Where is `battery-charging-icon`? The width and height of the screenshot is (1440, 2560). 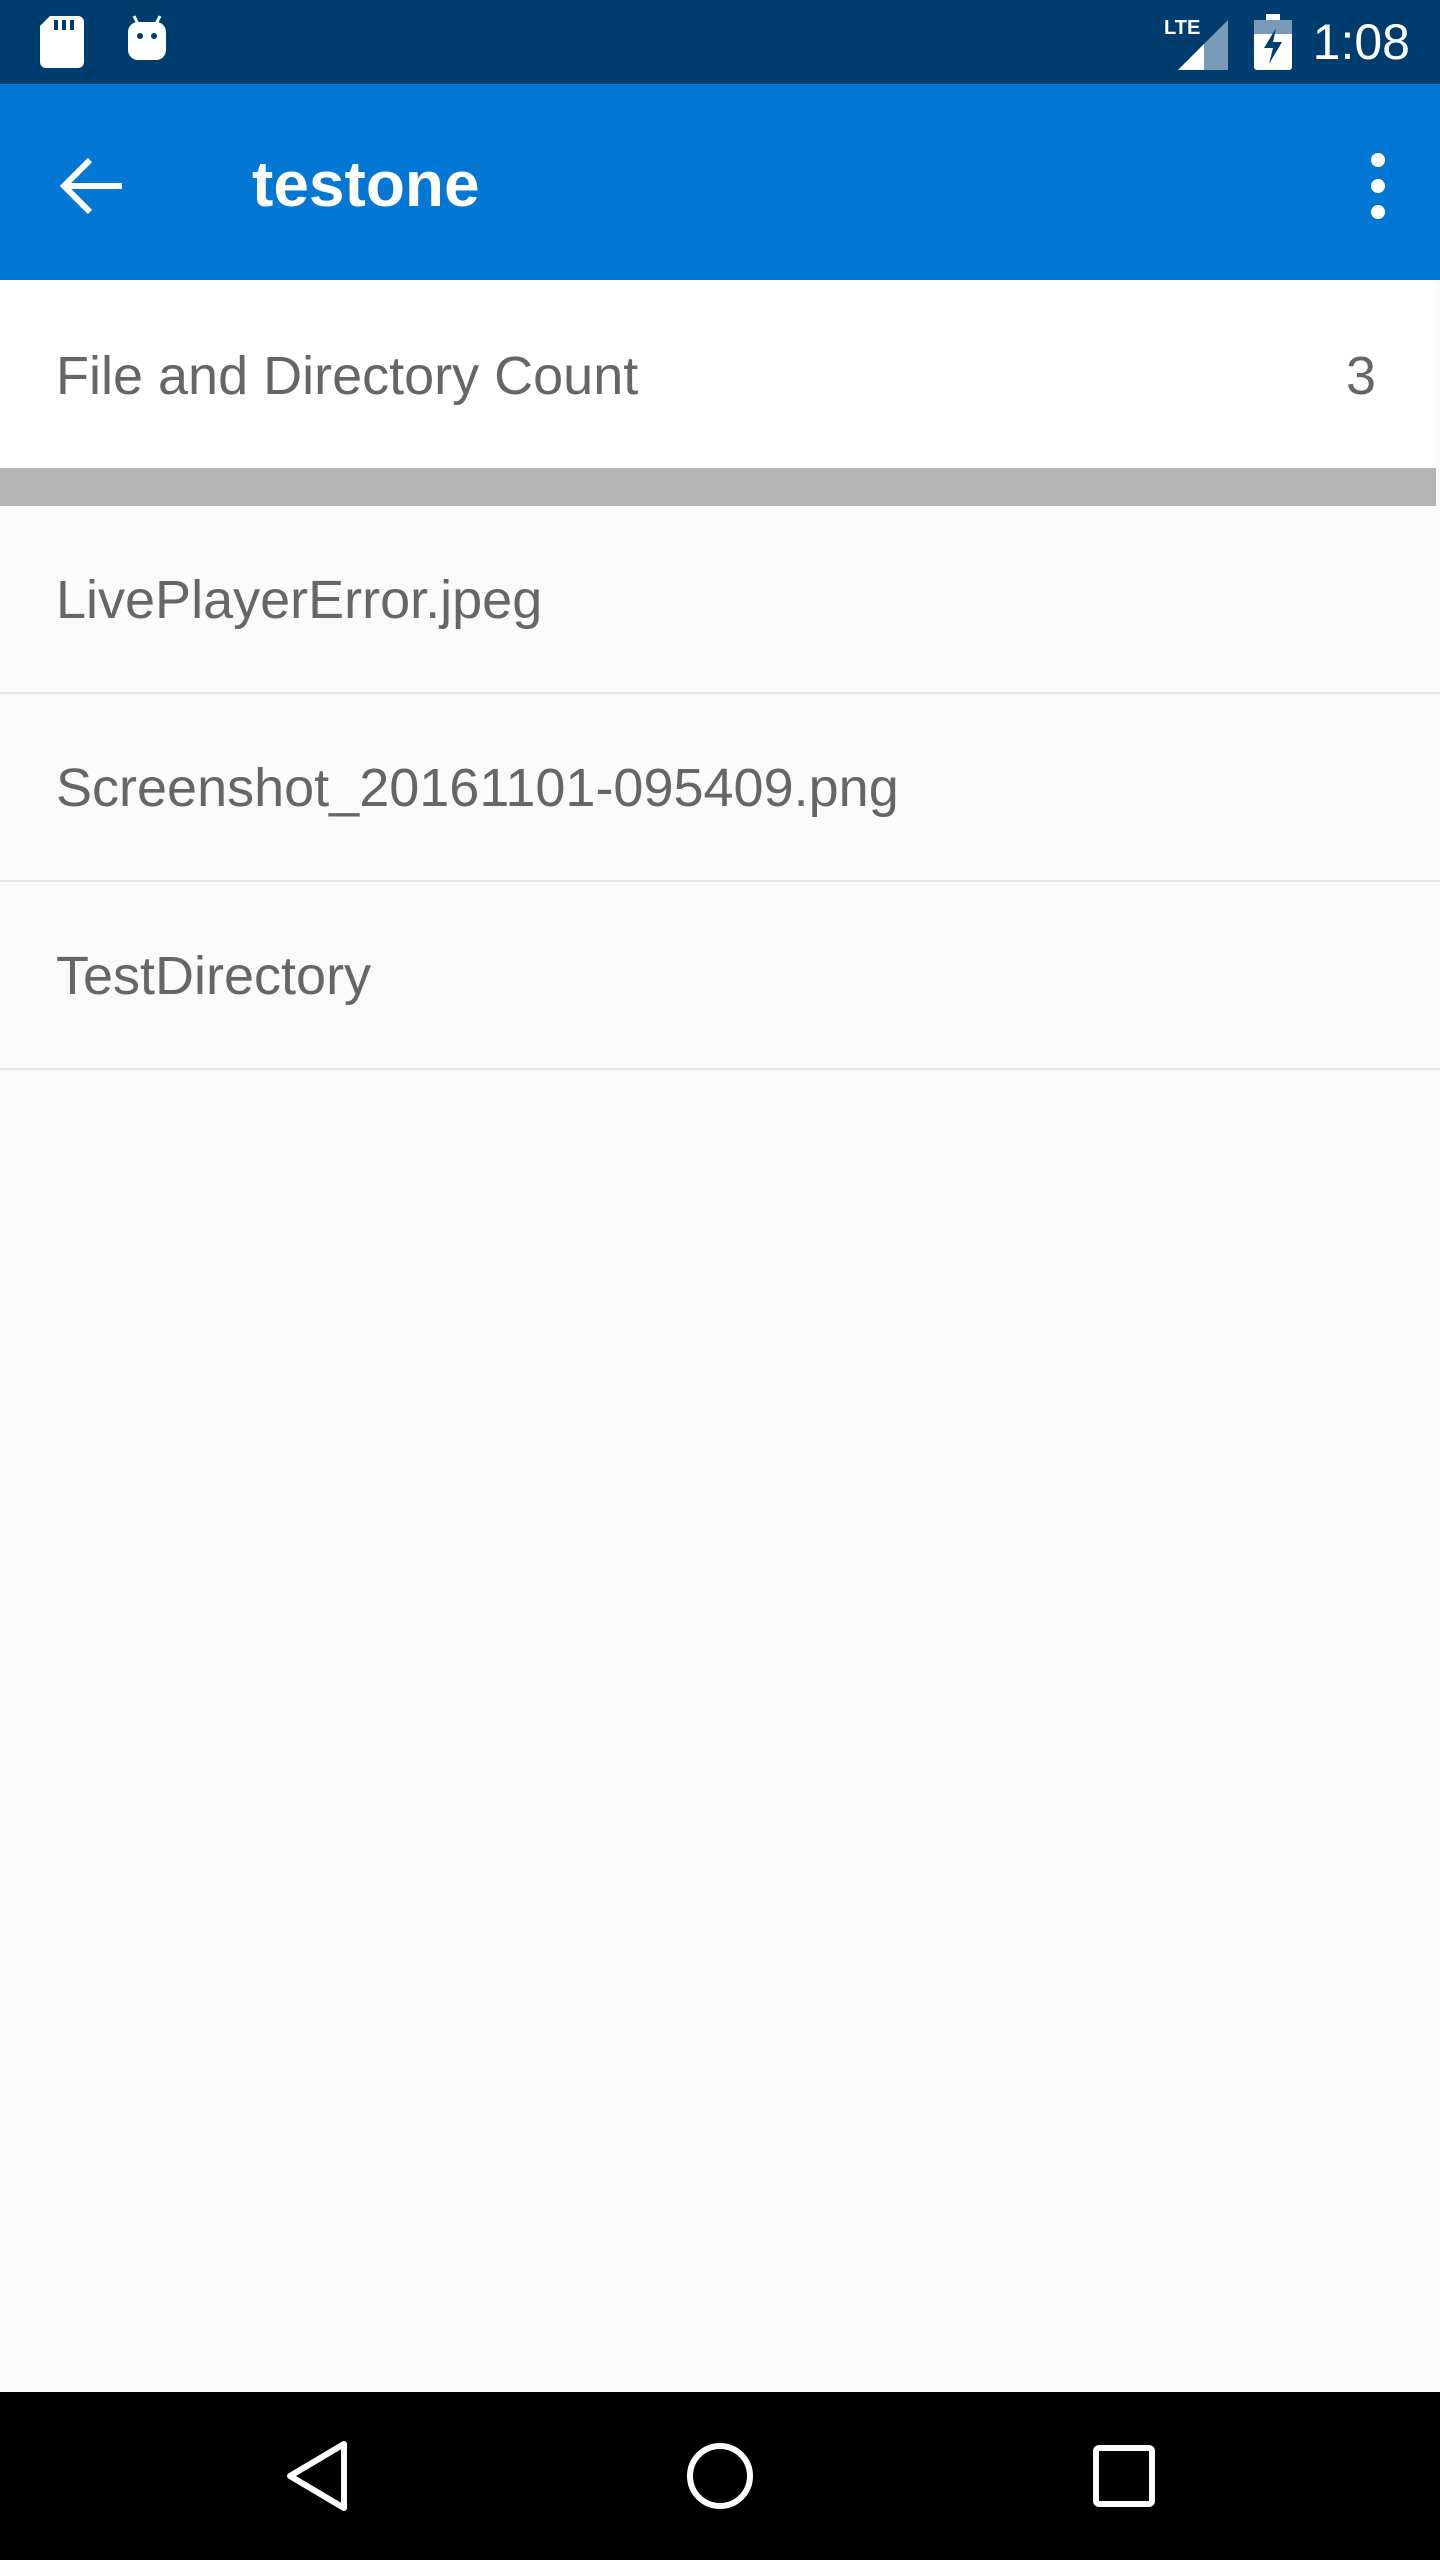
battery-charging-icon is located at coordinates (1273, 42).